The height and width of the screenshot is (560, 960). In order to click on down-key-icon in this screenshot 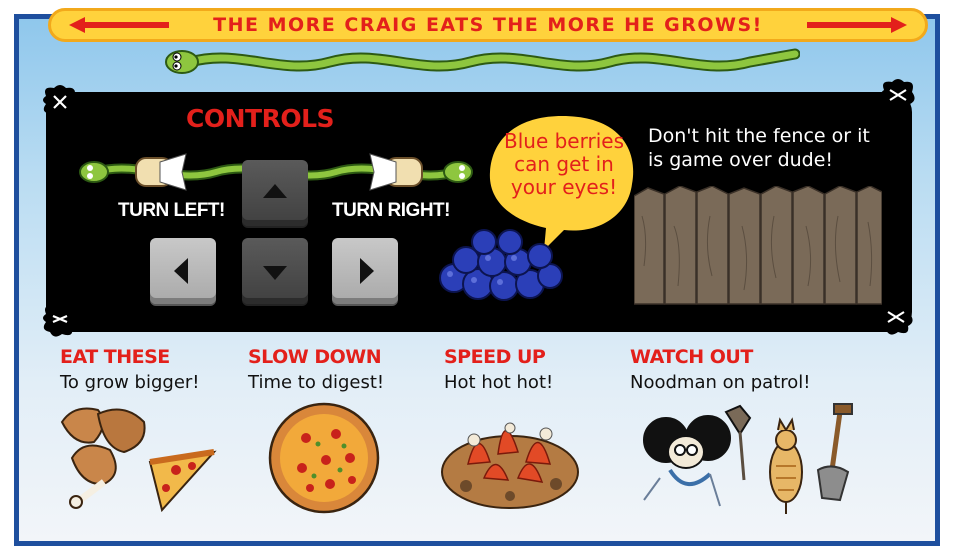, I will do `click(275, 273)`.